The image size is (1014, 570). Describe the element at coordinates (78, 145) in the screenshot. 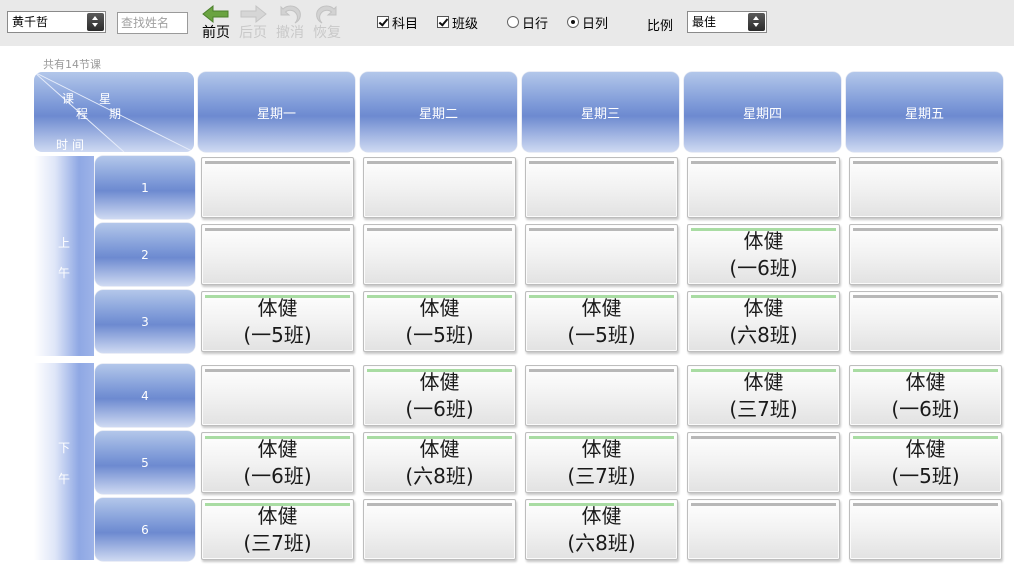

I see `corner-between: 间` at that location.